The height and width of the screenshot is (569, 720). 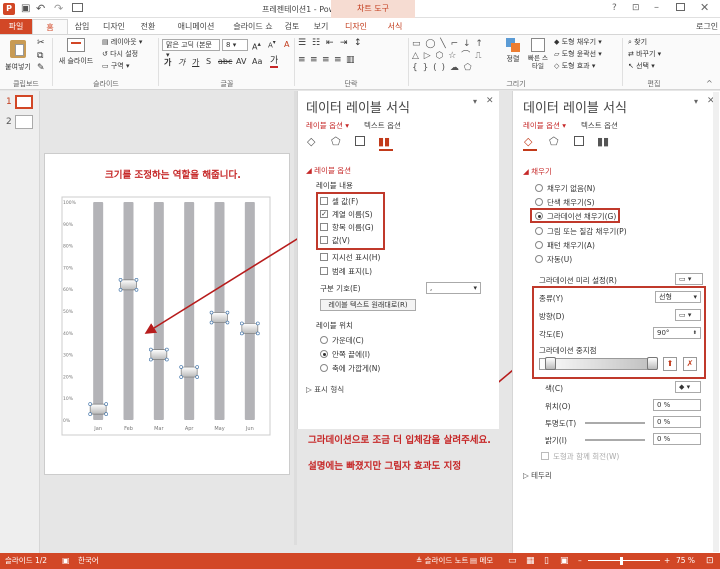 I want to click on increase-indent-icon: ⇥, so click(x=344, y=43).